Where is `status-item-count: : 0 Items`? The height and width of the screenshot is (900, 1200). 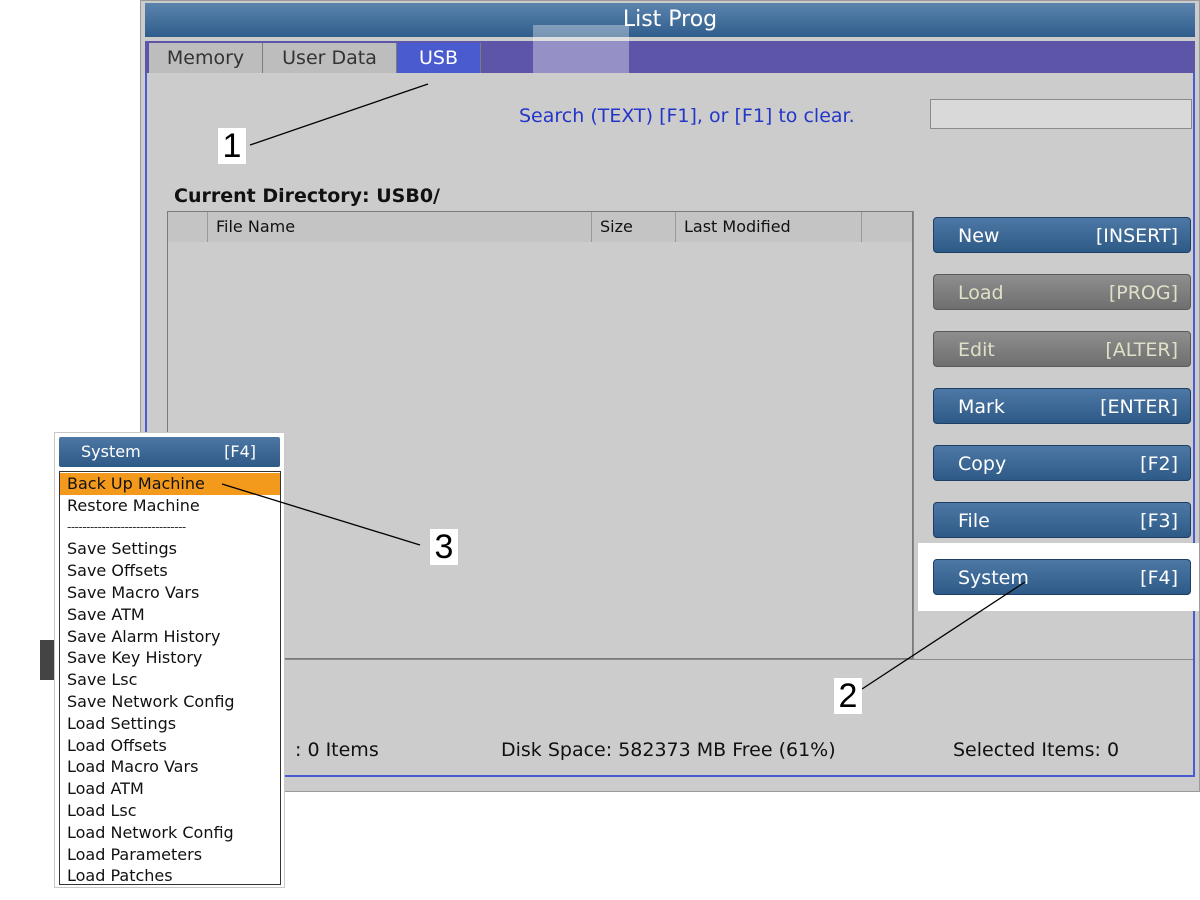
status-item-count: : 0 Items is located at coordinates (337, 750).